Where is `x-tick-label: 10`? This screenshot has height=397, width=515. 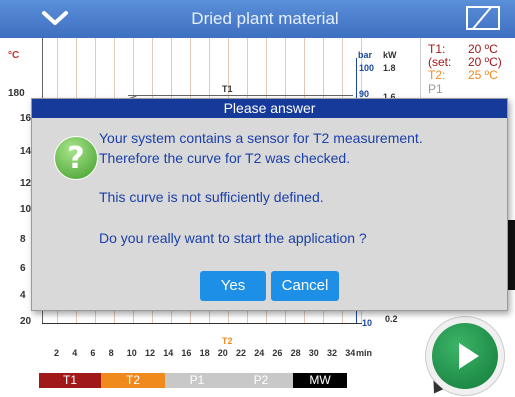
x-tick-label: 10 is located at coordinates (131, 353).